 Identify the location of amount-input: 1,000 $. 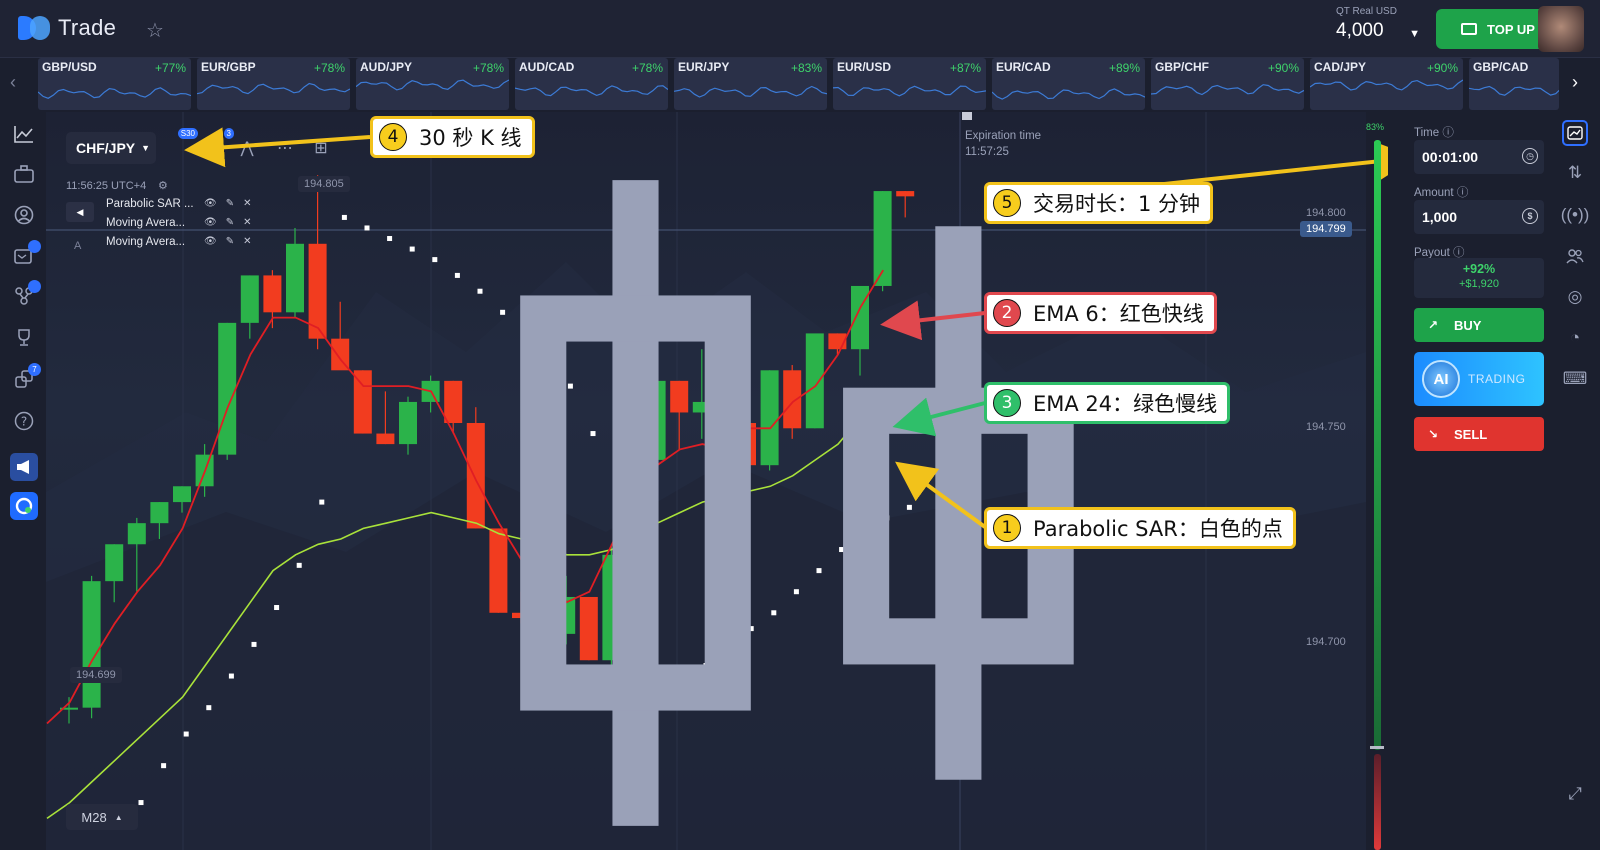
(1479, 217).